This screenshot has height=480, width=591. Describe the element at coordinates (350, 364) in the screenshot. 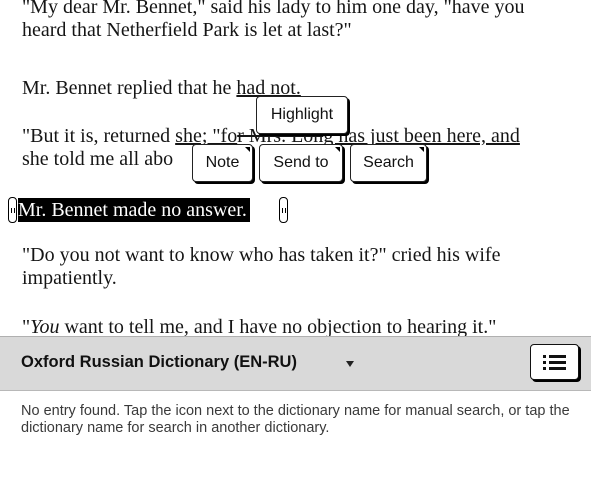

I see `chevron-down-icon` at that location.